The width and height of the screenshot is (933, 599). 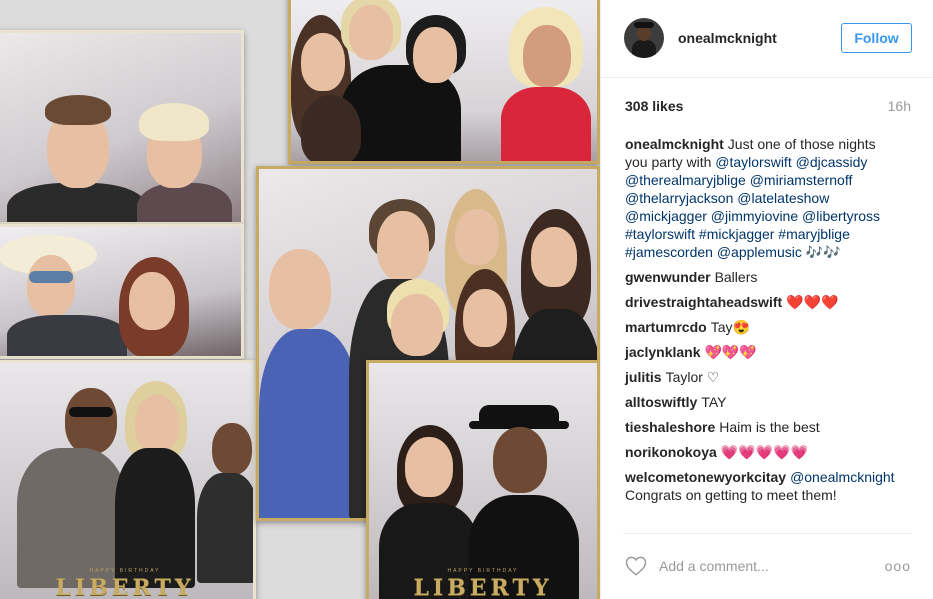 I want to click on comment-item: tieshaleshore Haim is the best, so click(x=771, y=427).